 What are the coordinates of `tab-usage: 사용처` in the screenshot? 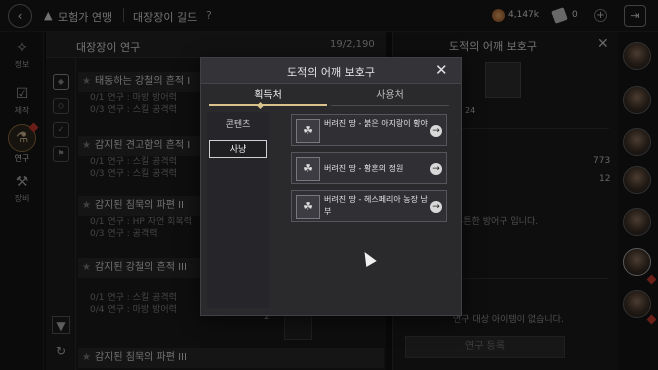 It's located at (390, 96).